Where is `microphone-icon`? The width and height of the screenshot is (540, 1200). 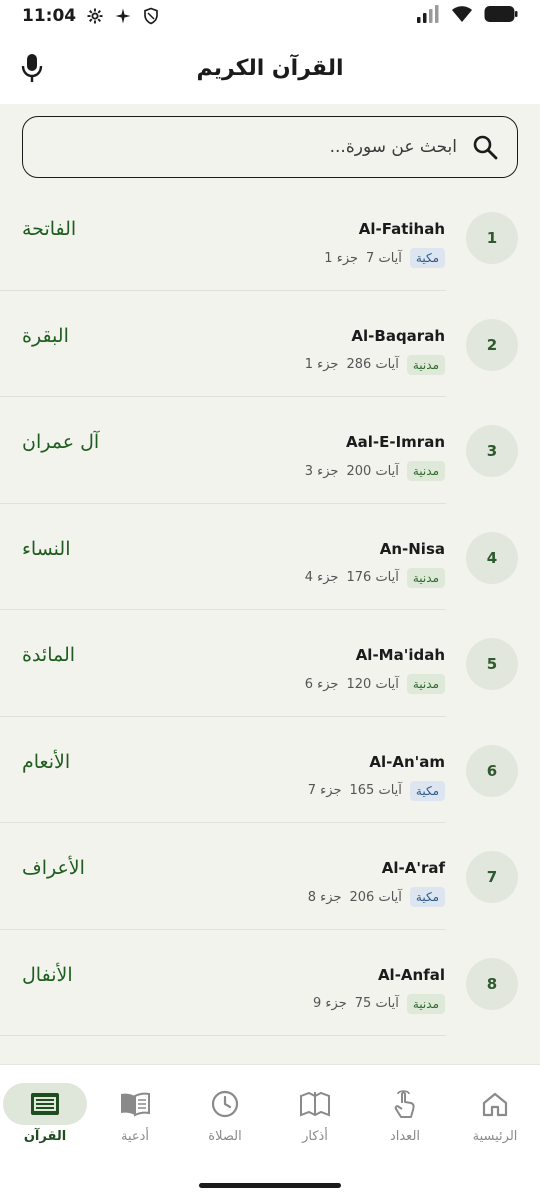 microphone-icon is located at coordinates (32, 68).